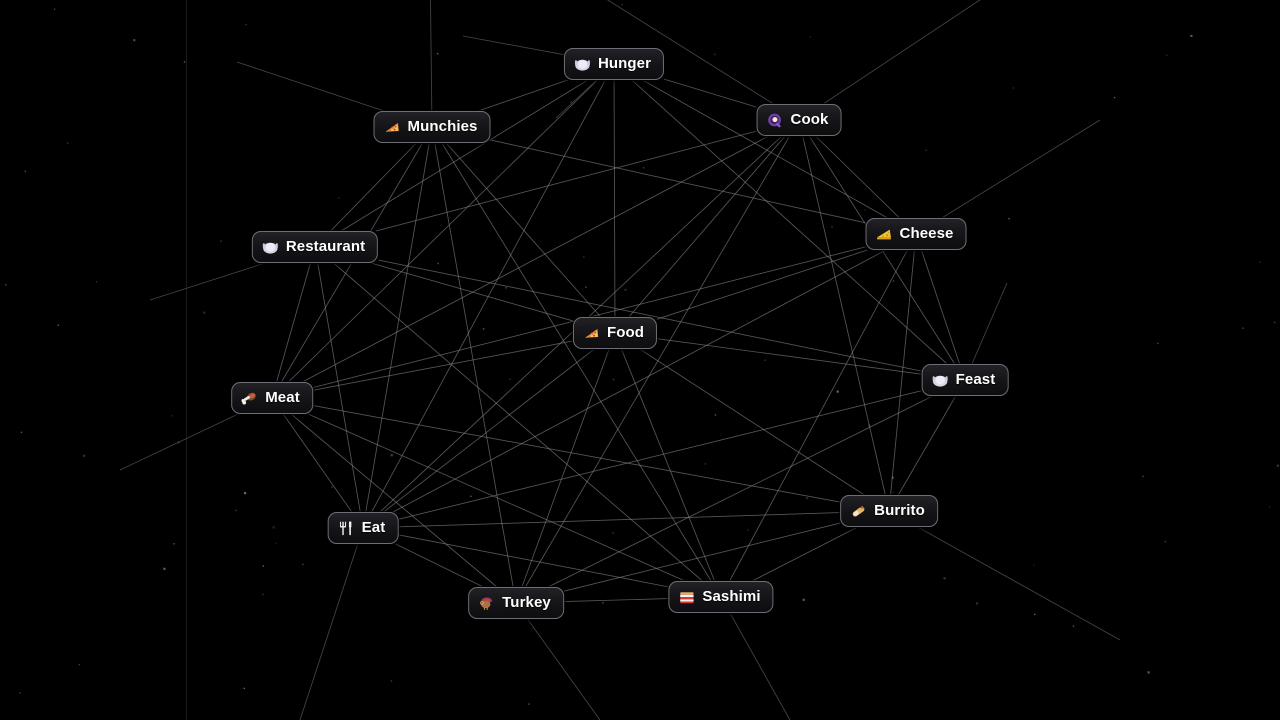  What do you see at coordinates (731, 596) in the screenshot?
I see `graph-node-label: Sashimi` at bounding box center [731, 596].